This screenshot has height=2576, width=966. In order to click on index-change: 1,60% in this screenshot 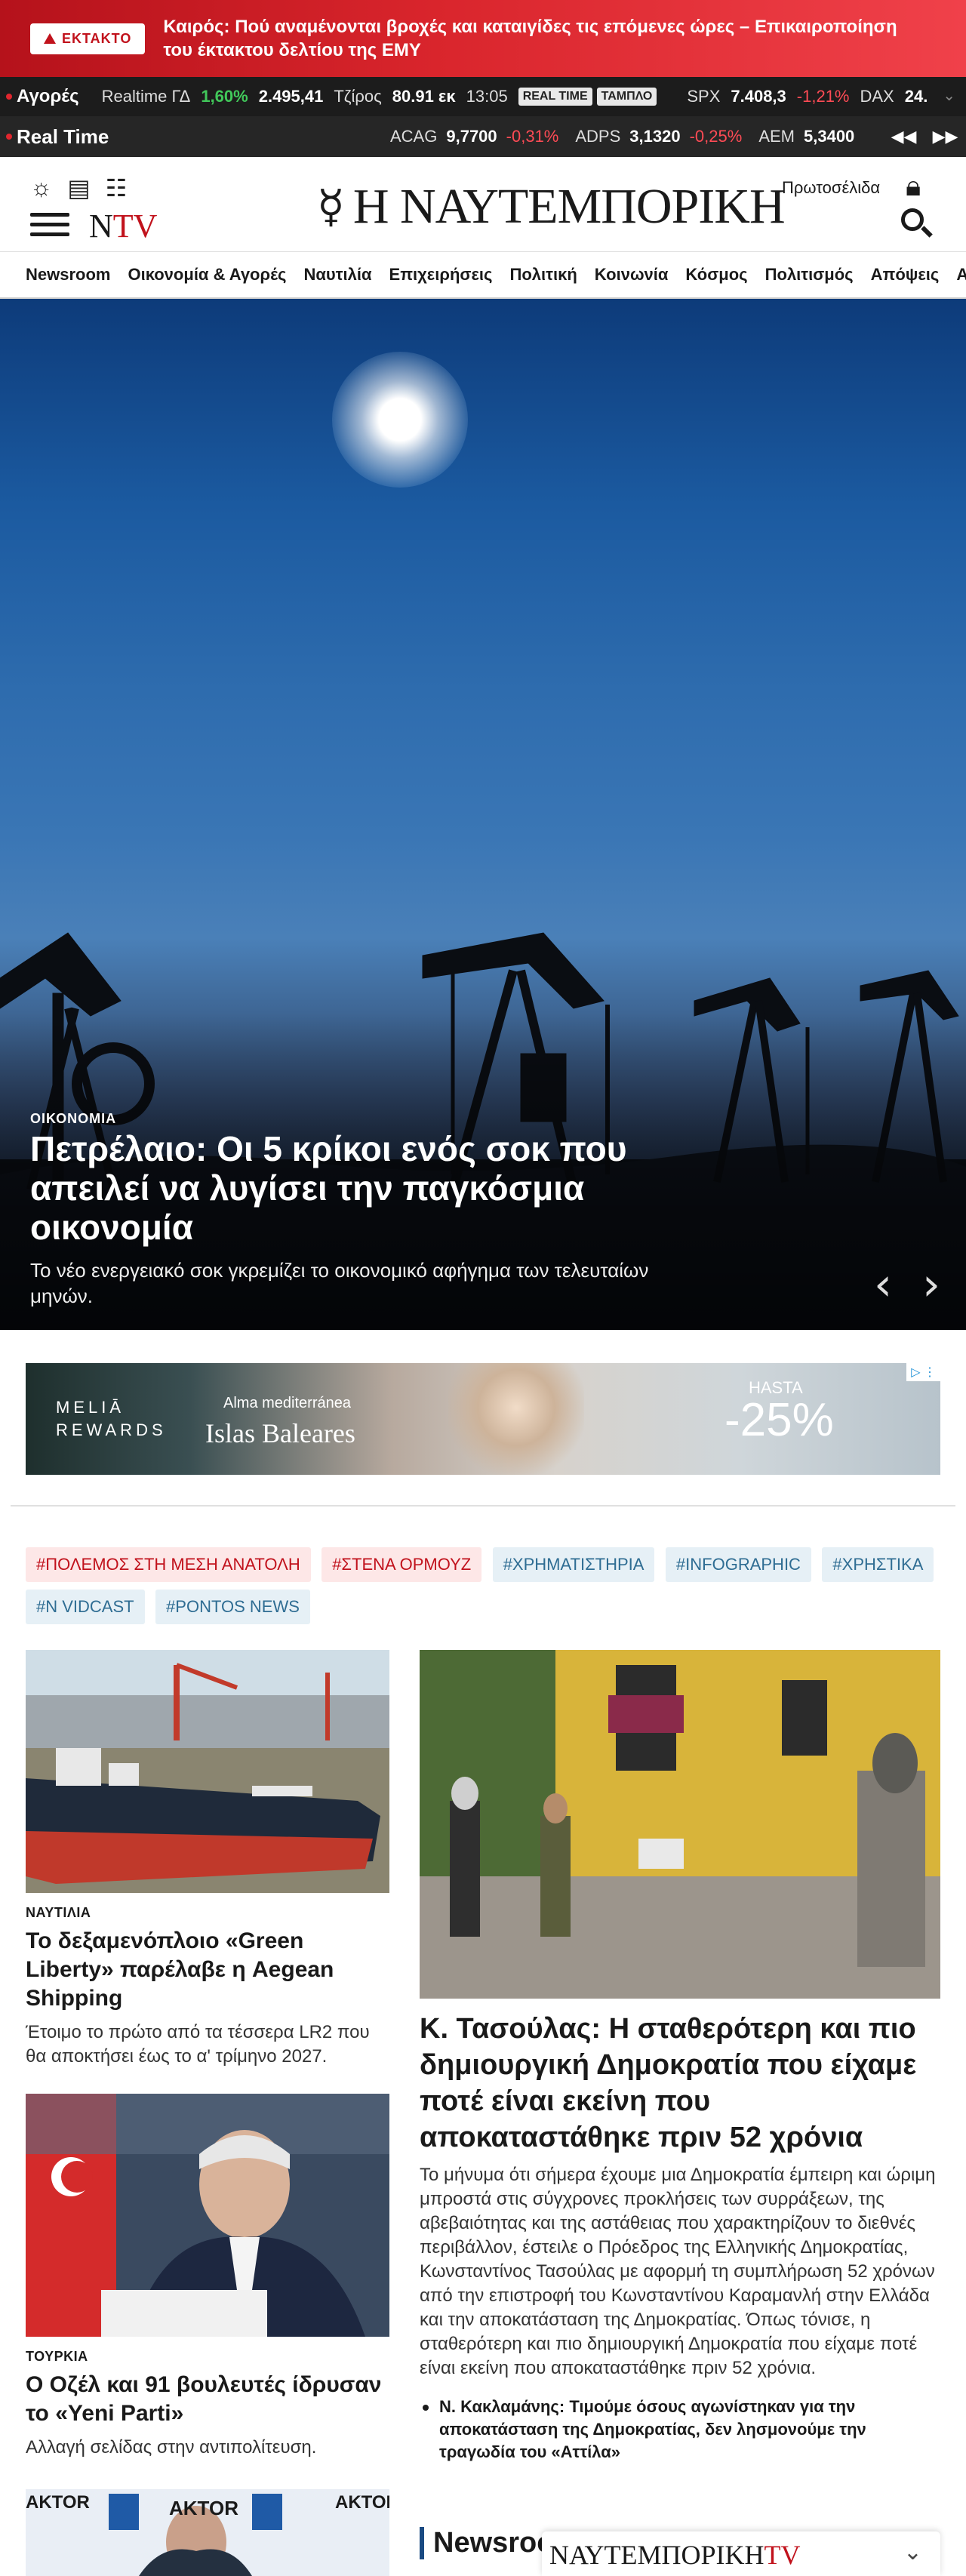, I will do `click(224, 96)`.